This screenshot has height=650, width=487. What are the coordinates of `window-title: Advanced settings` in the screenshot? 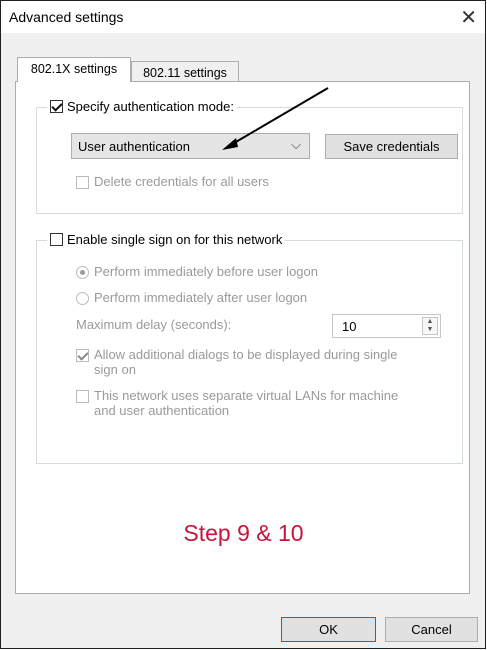 It's located at (66, 17).